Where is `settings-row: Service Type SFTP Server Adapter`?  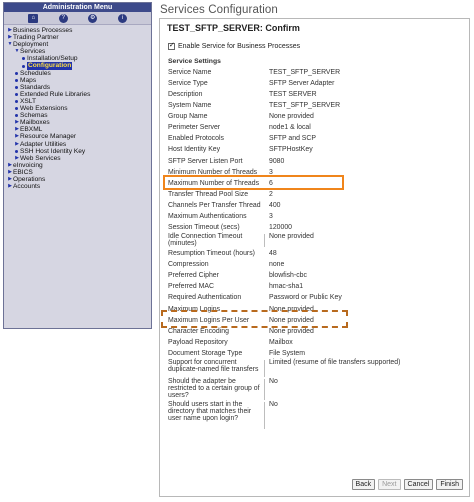 settings-row: Service Type SFTP Server Adapter is located at coordinates (317, 83).